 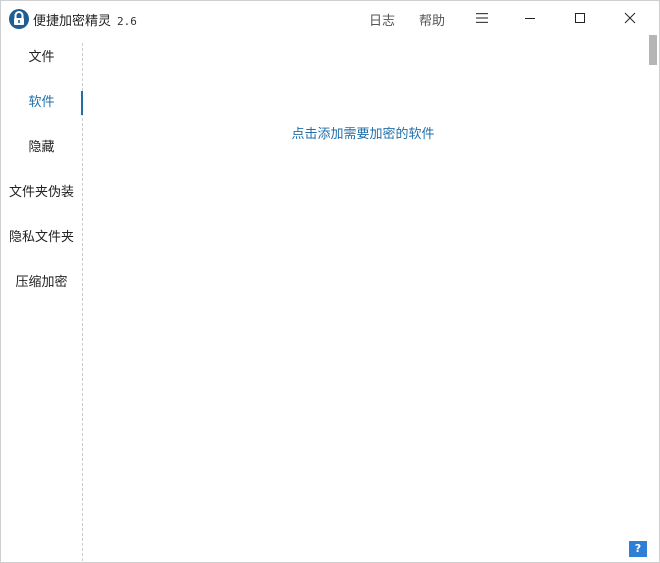 What do you see at coordinates (41, 58) in the screenshot?
I see `sidebar-item-files: 文件` at bounding box center [41, 58].